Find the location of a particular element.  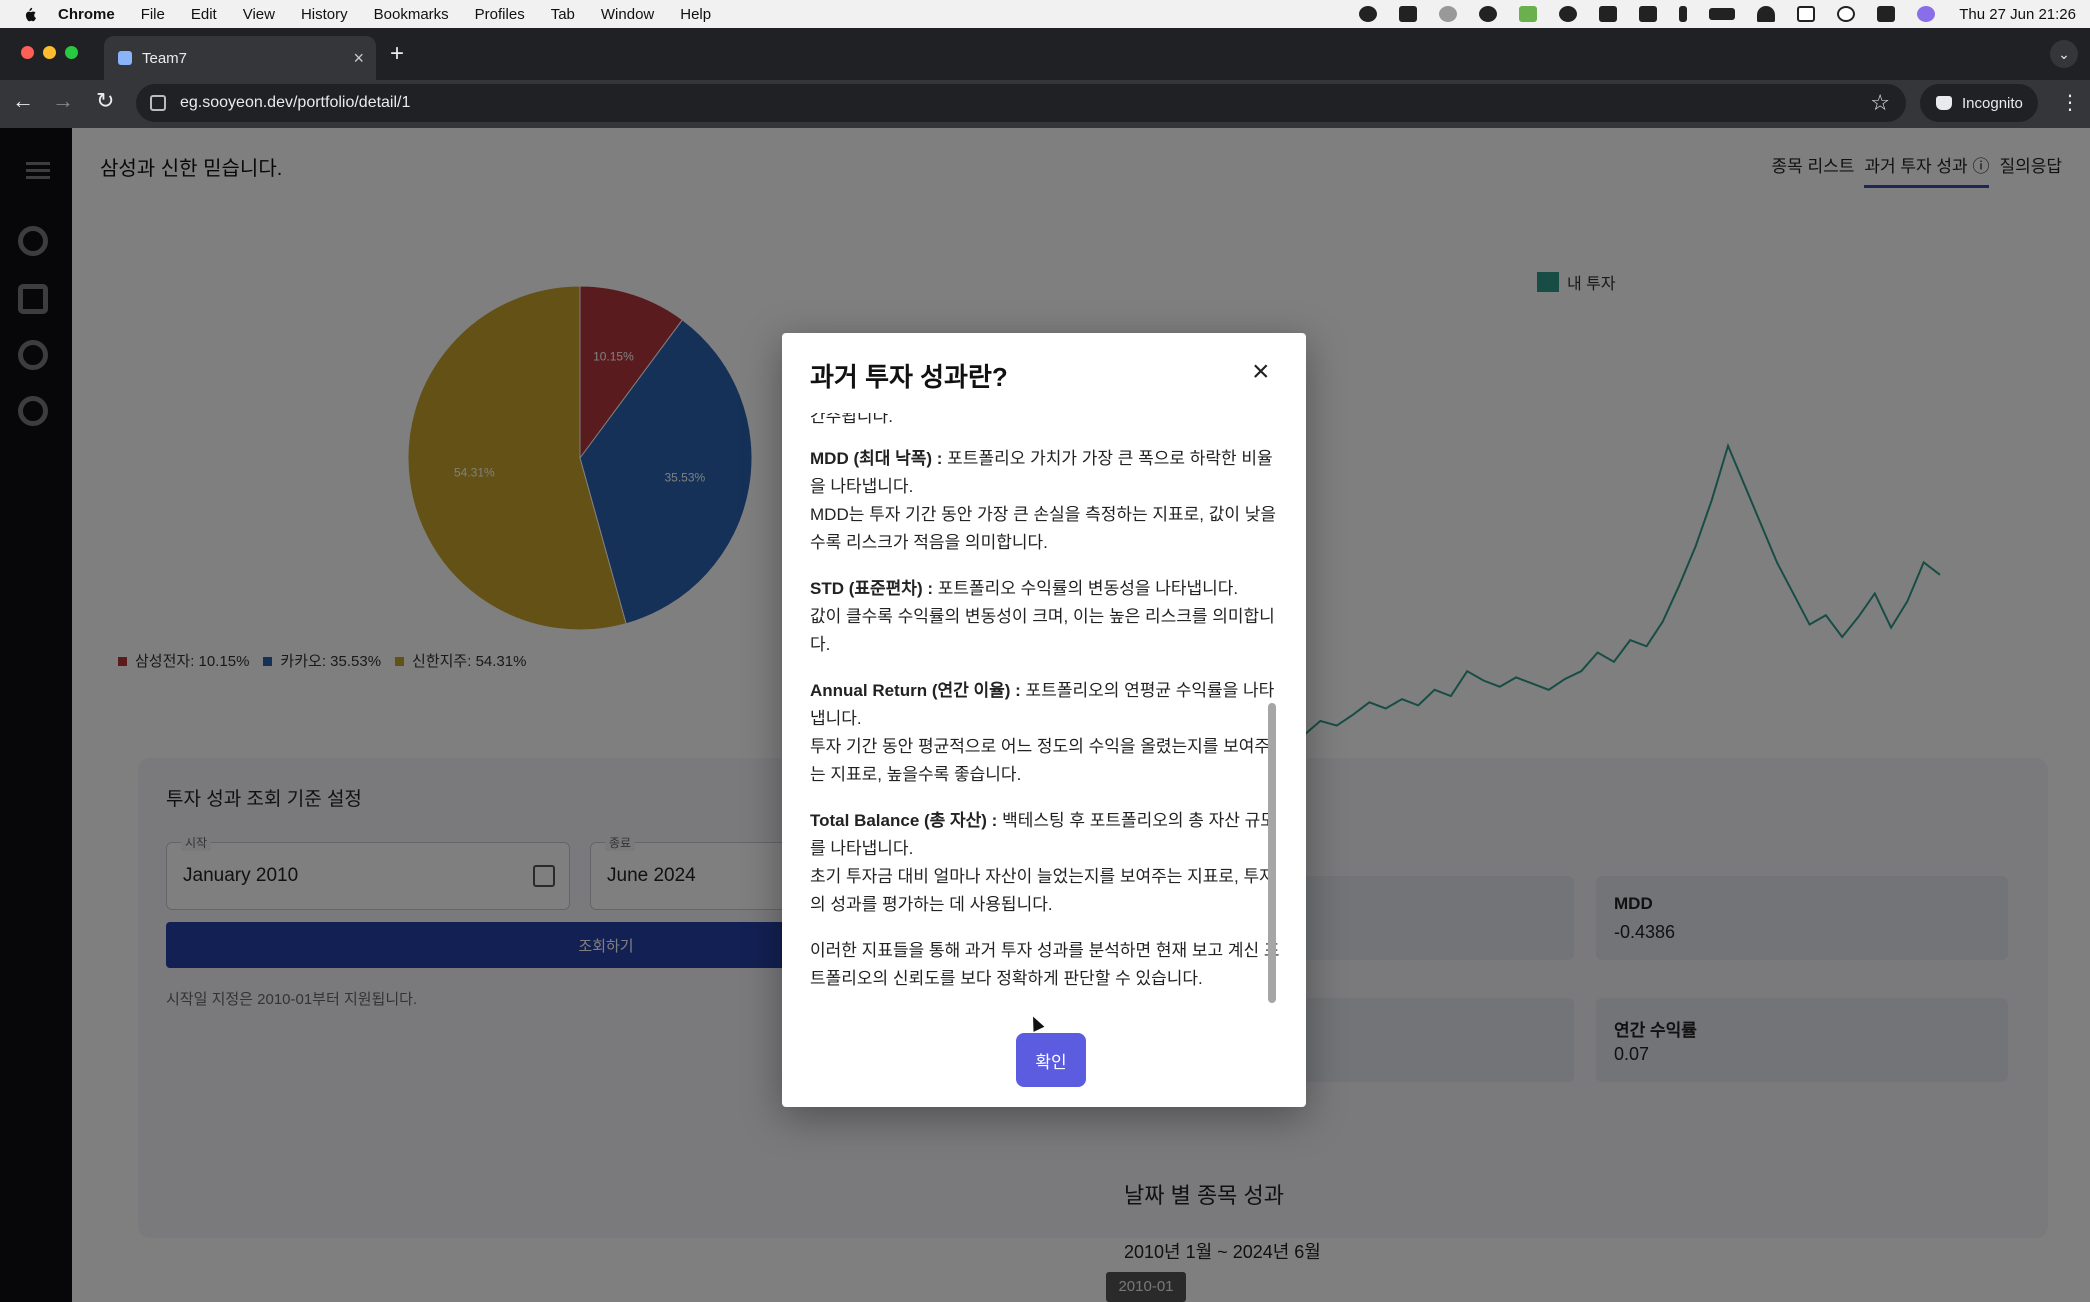

tab-search-button: ⌄ is located at coordinates (2064, 54).